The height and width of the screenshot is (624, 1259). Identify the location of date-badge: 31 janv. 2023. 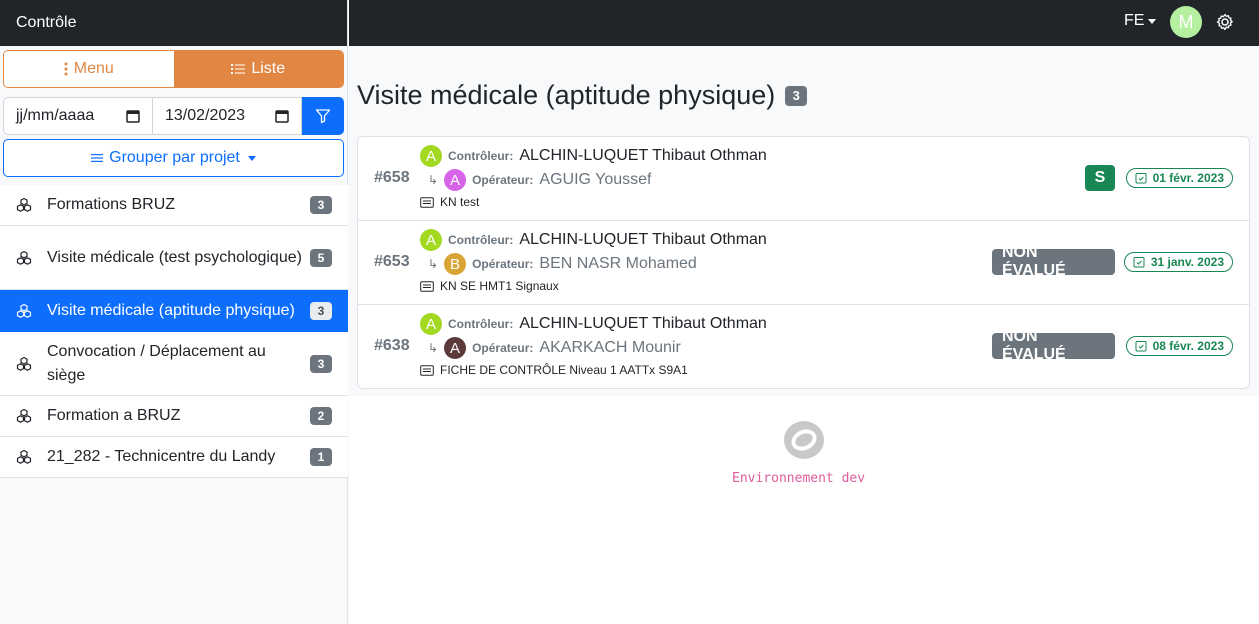
(1178, 262).